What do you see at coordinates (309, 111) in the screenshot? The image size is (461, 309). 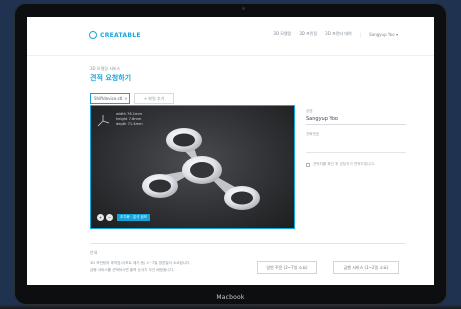 I see `name-label: 성명` at bounding box center [309, 111].